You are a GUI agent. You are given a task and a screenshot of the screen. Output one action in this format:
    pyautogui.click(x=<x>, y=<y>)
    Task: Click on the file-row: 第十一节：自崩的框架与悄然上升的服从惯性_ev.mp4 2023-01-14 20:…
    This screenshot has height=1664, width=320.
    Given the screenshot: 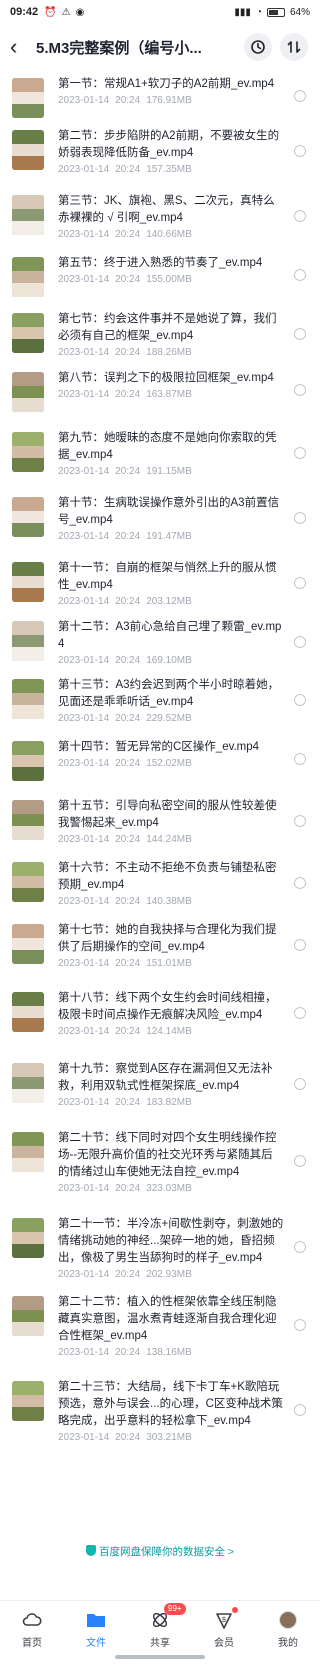 What is the action you would take?
    pyautogui.click(x=160, y=580)
    